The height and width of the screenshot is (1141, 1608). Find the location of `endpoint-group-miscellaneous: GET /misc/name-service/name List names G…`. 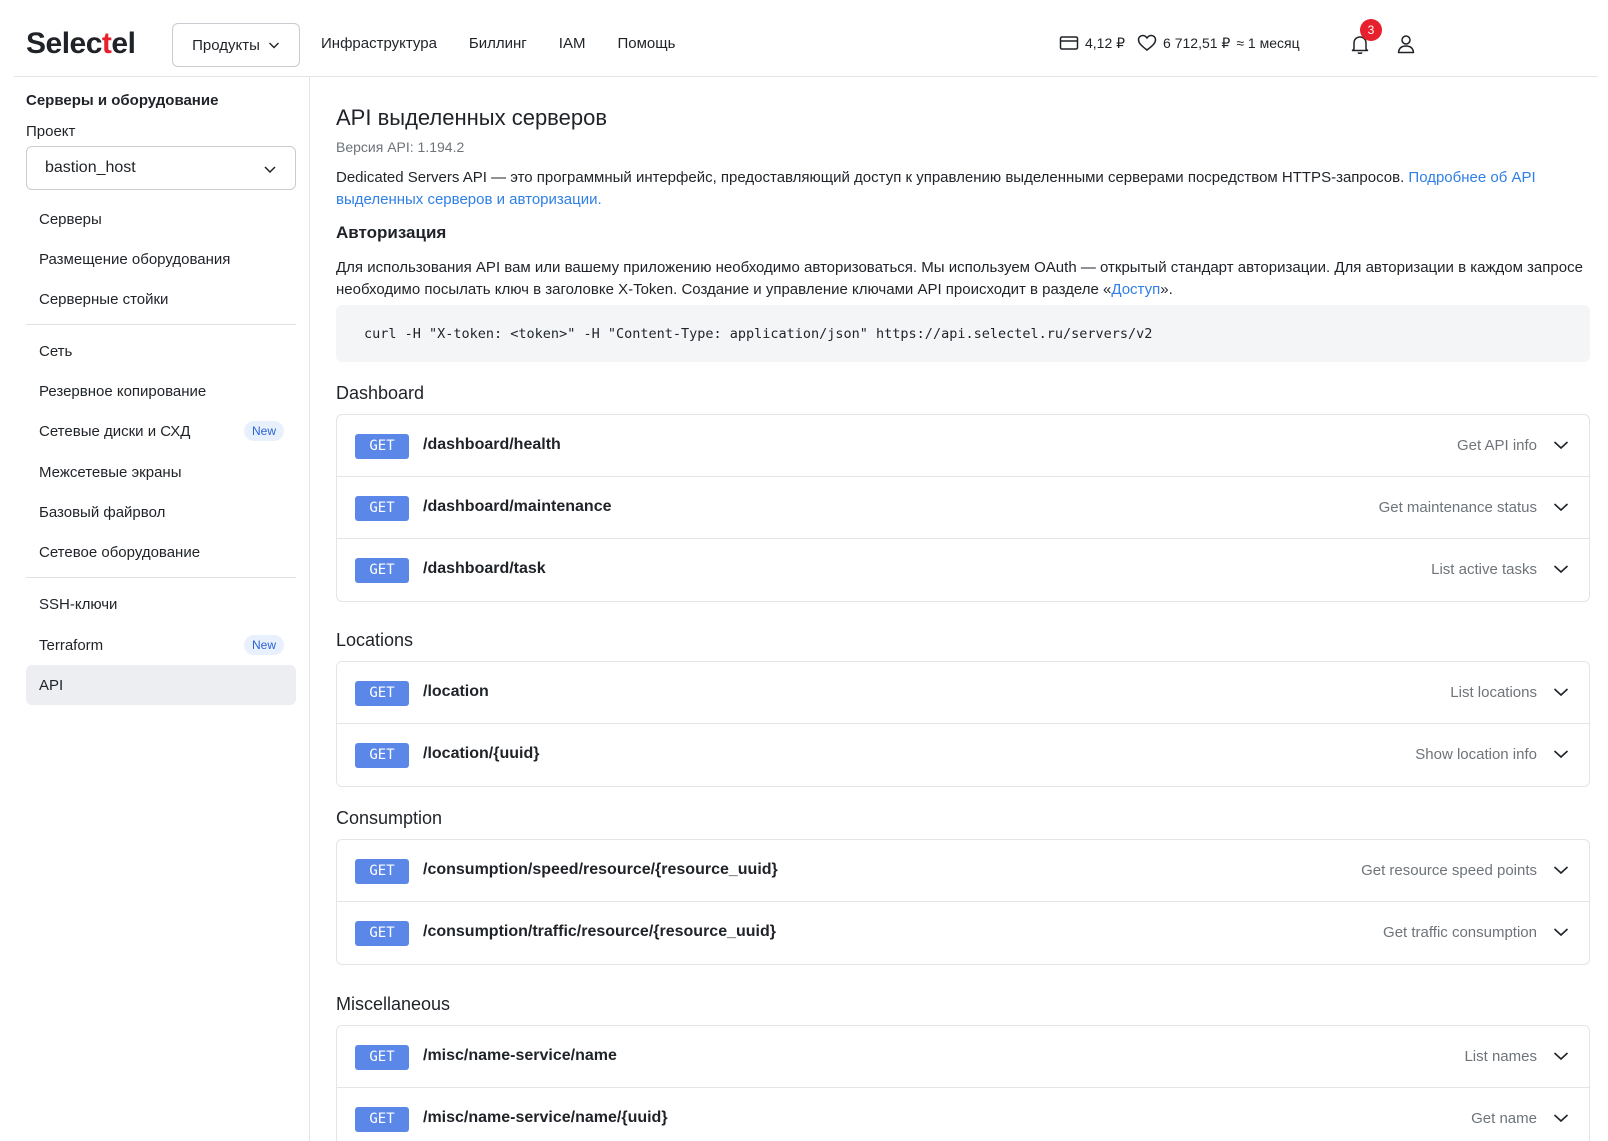

endpoint-group-miscellaneous: GET /misc/name-service/name List names G… is located at coordinates (963, 1083).